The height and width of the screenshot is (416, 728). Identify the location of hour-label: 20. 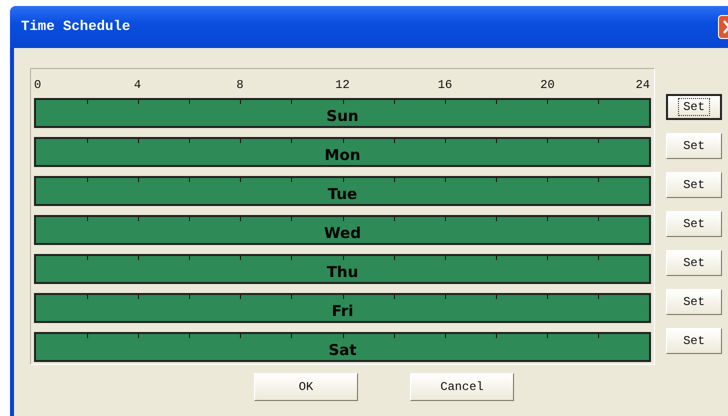
(547, 85).